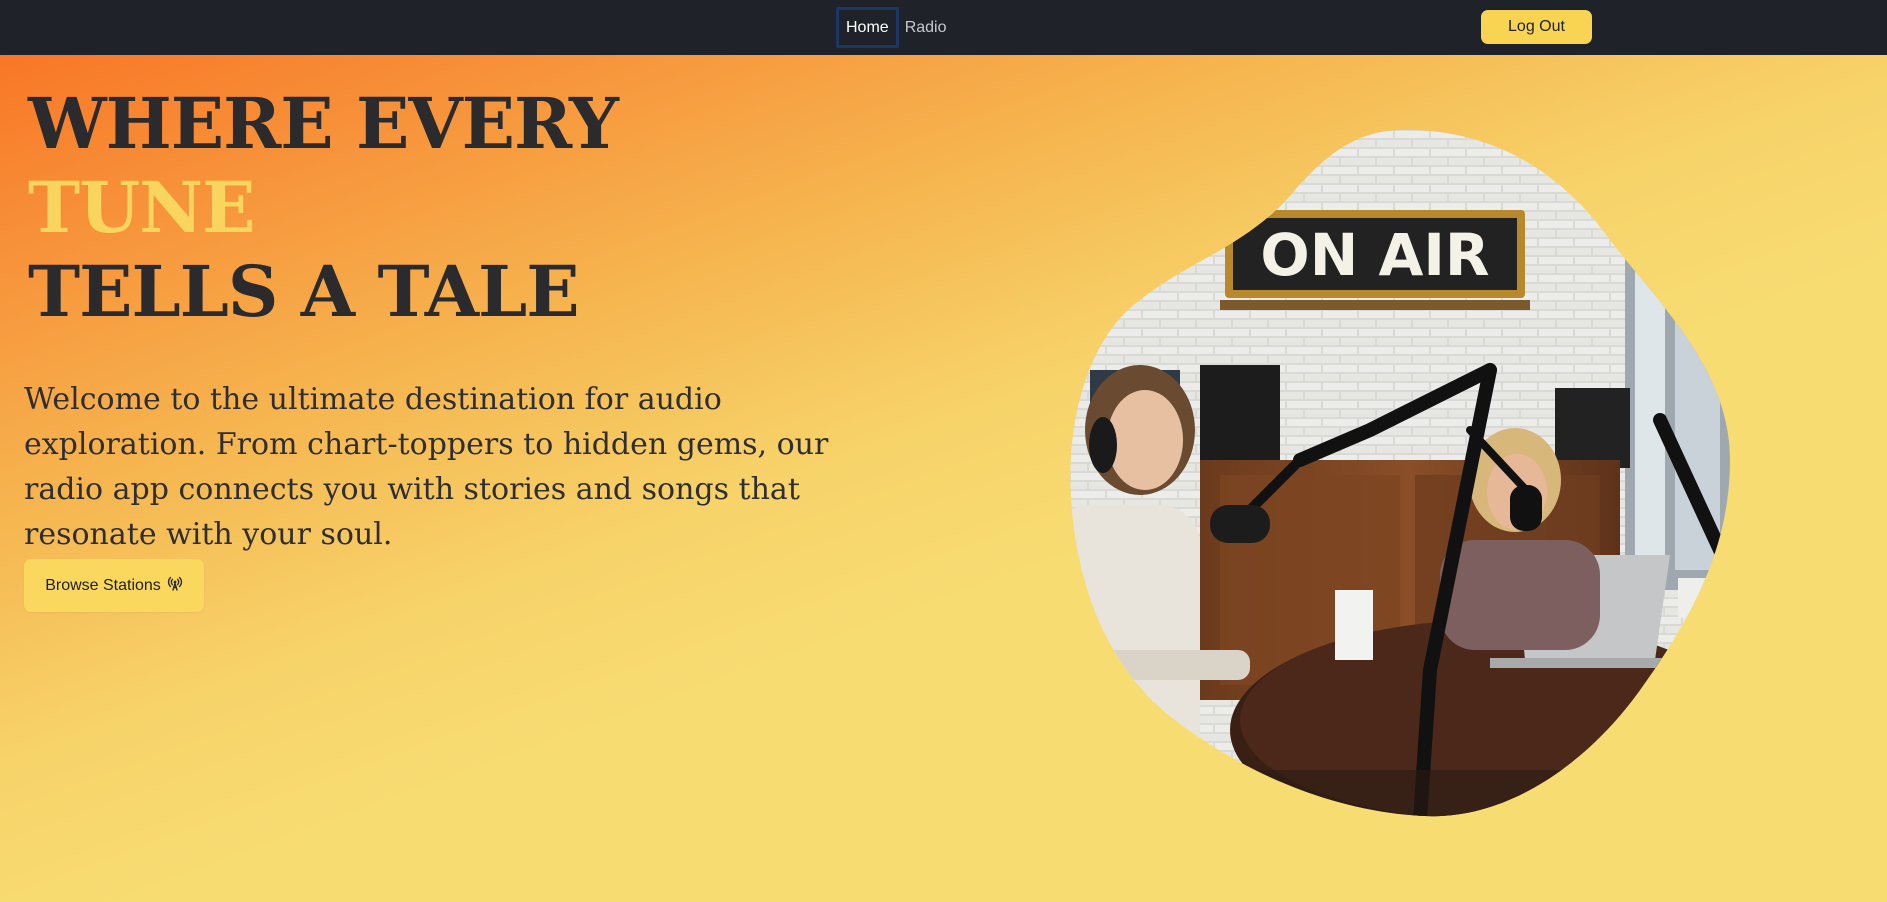 Image resolution: width=1887 pixels, height=902 pixels. Describe the element at coordinates (926, 27) in the screenshot. I see `nav-link-radio: Radio` at that location.